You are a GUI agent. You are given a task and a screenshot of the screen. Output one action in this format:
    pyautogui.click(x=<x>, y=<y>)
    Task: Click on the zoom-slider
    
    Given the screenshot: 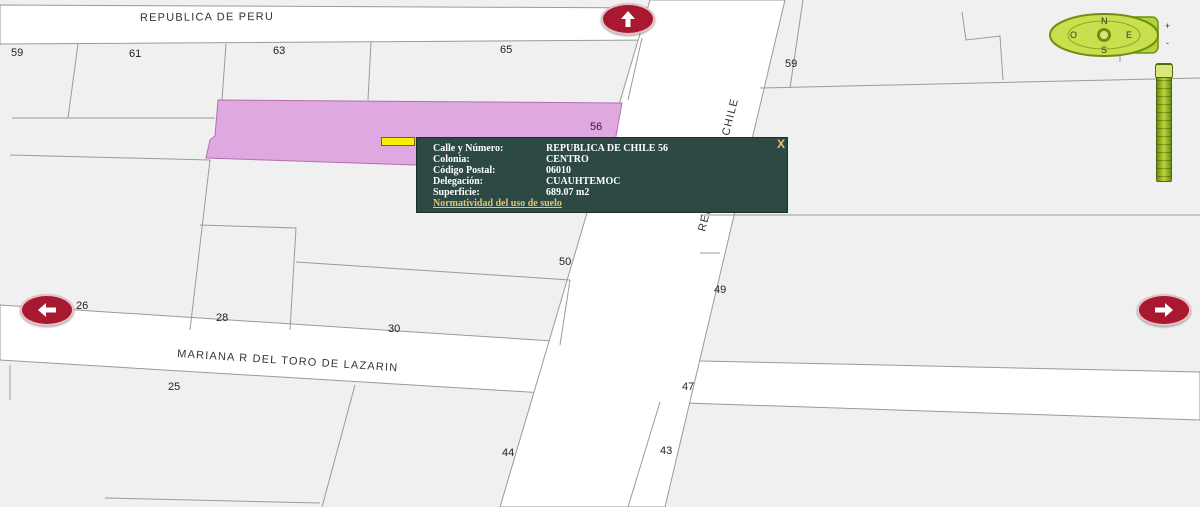 What is the action you would take?
    pyautogui.click(x=1164, y=122)
    